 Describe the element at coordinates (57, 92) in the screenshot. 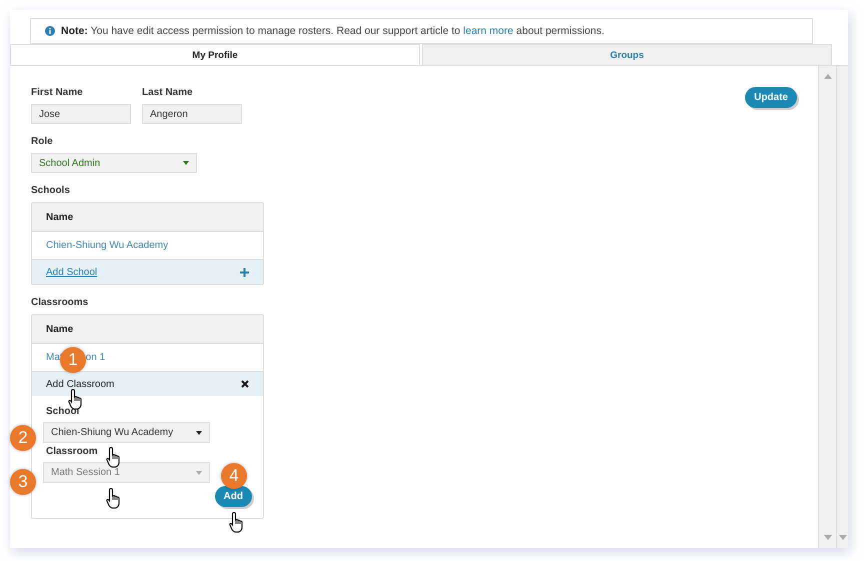

I see `field-label: First Name` at that location.